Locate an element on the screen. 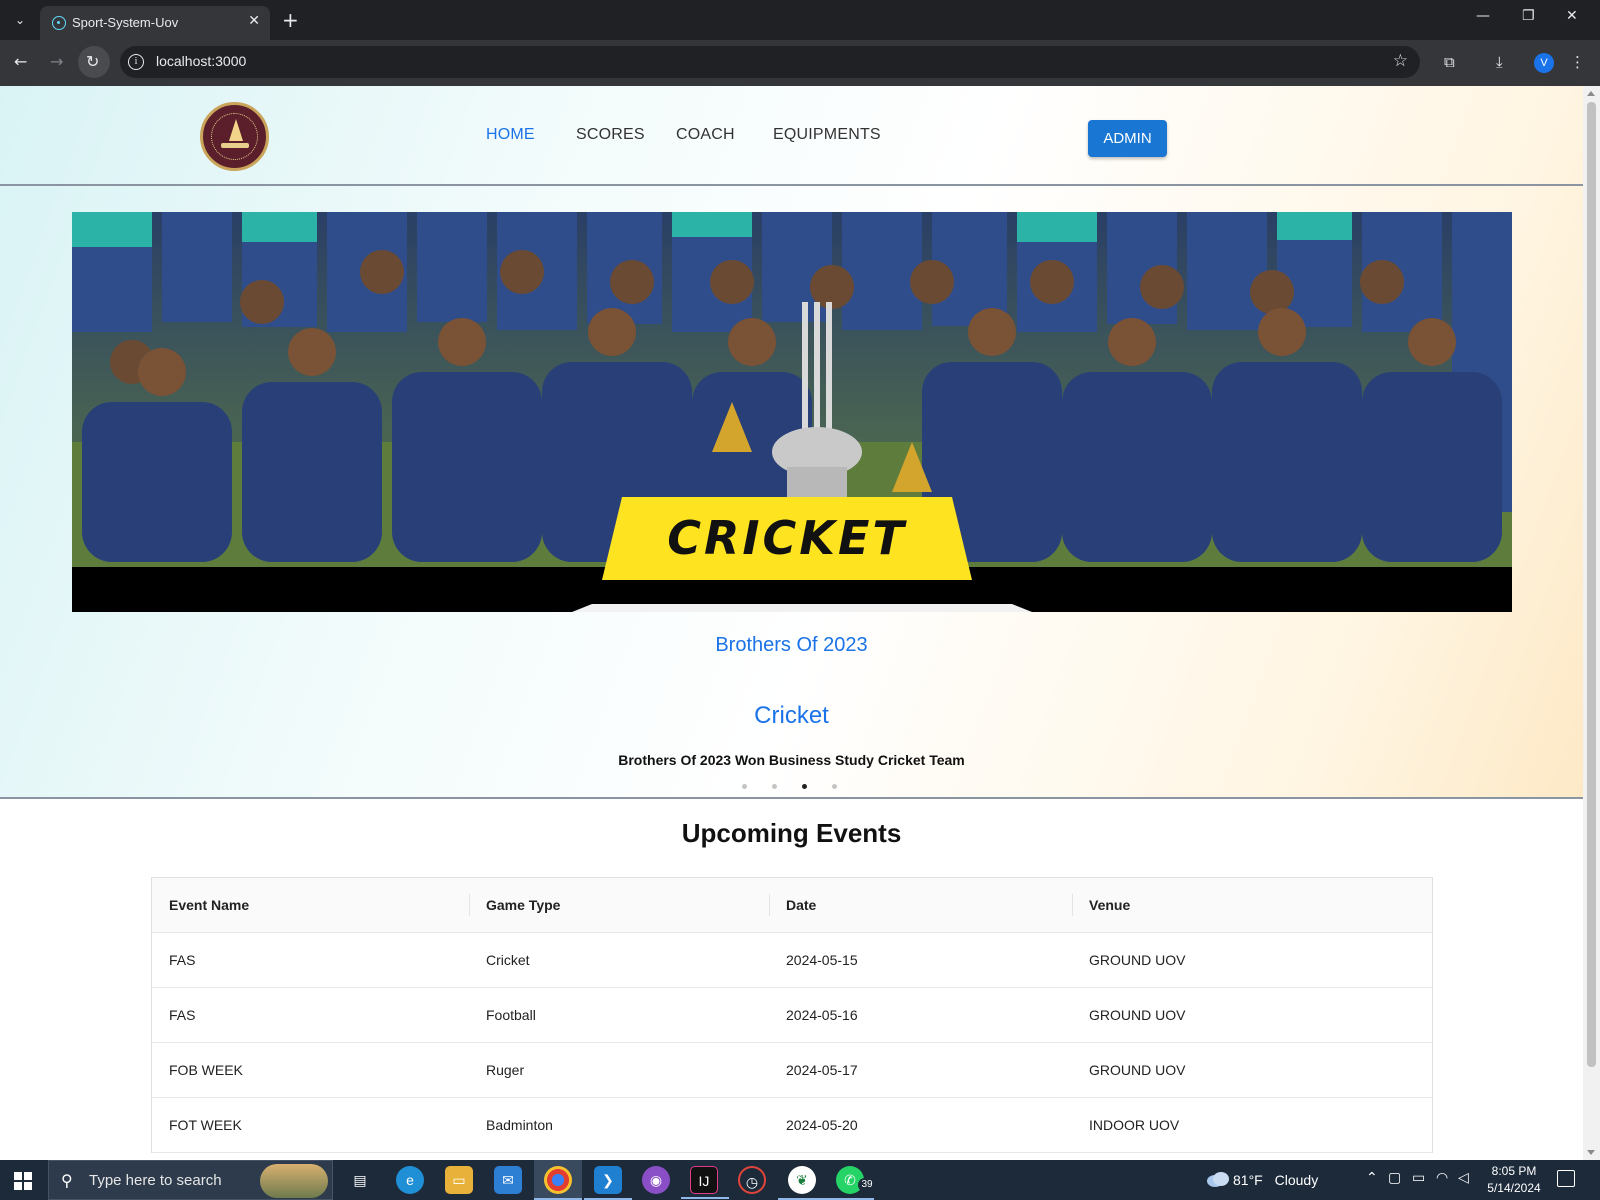  profile-avatar: V is located at coordinates (1544, 63).